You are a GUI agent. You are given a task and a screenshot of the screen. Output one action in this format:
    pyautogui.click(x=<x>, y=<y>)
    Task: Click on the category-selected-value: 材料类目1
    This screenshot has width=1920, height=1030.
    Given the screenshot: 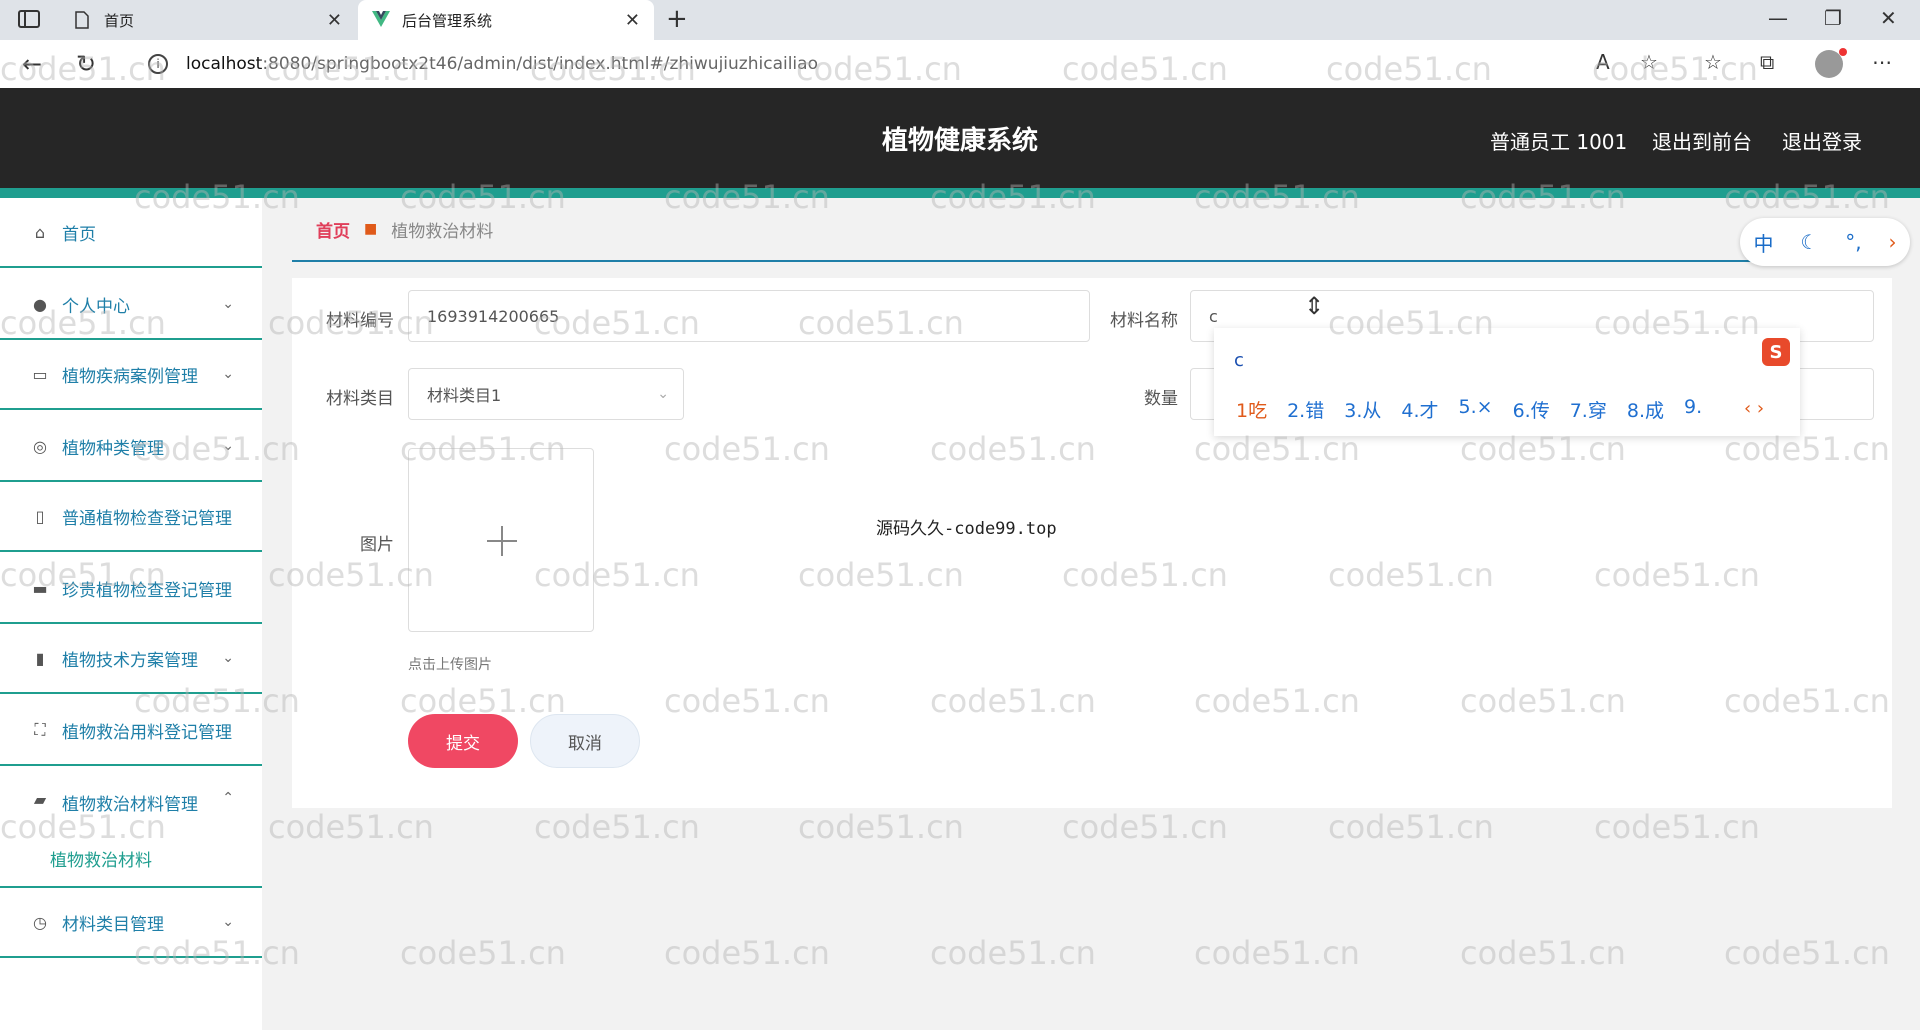 What is the action you would take?
    pyautogui.click(x=464, y=395)
    